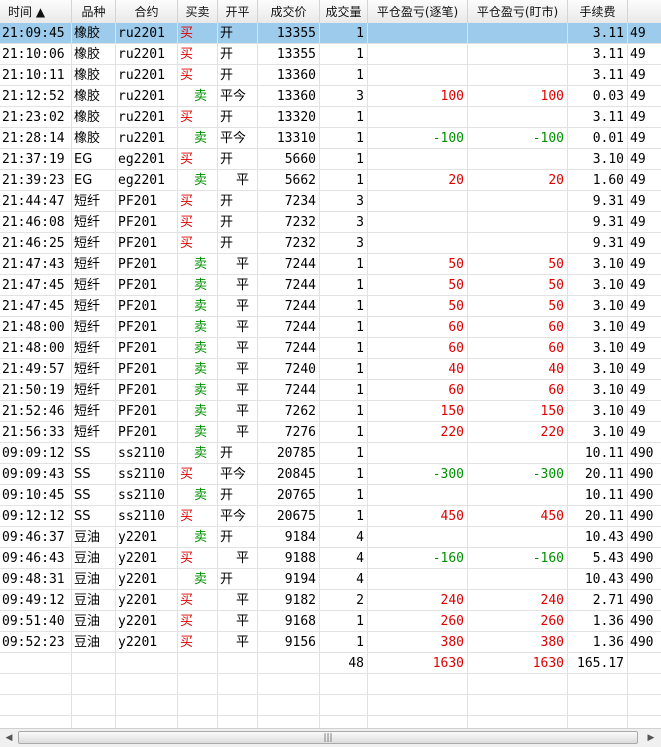 Image resolution: width=661 pixels, height=747 pixels. What do you see at coordinates (518, 11) in the screenshot?
I see `column-header-pnl_mtm: 平仓盈亏(盯市)` at bounding box center [518, 11].